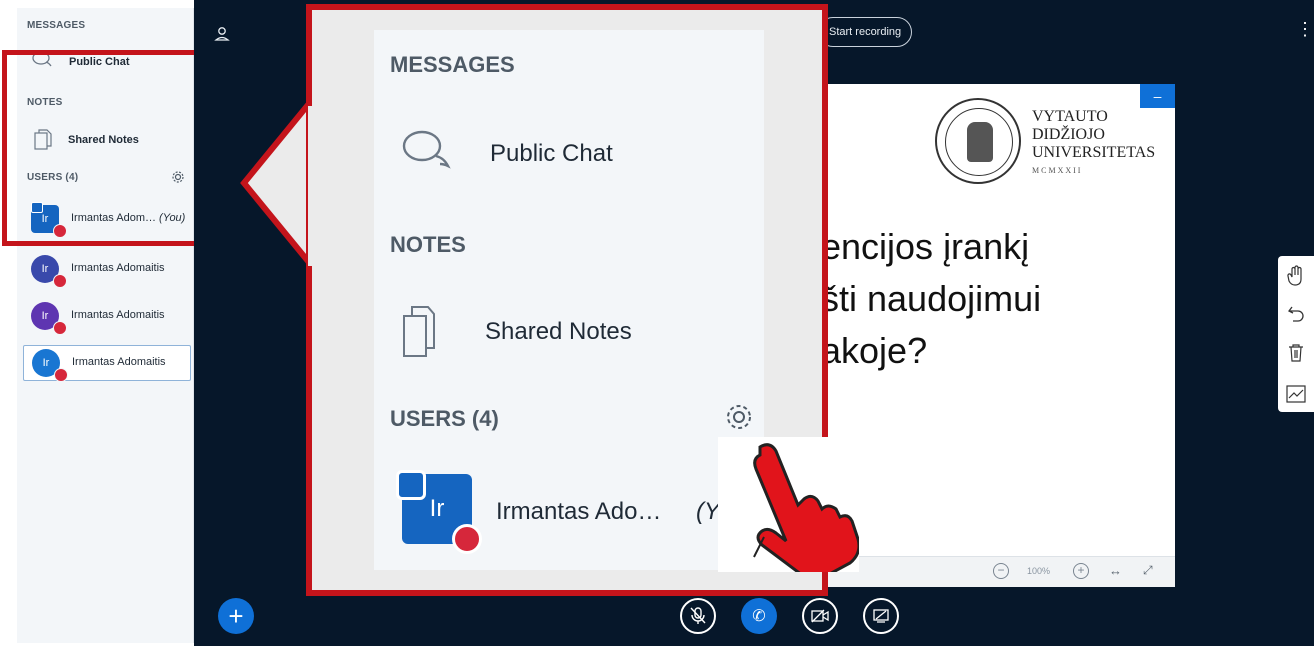 The width and height of the screenshot is (1314, 646). I want to click on line-chart-icon, so click(1296, 394).